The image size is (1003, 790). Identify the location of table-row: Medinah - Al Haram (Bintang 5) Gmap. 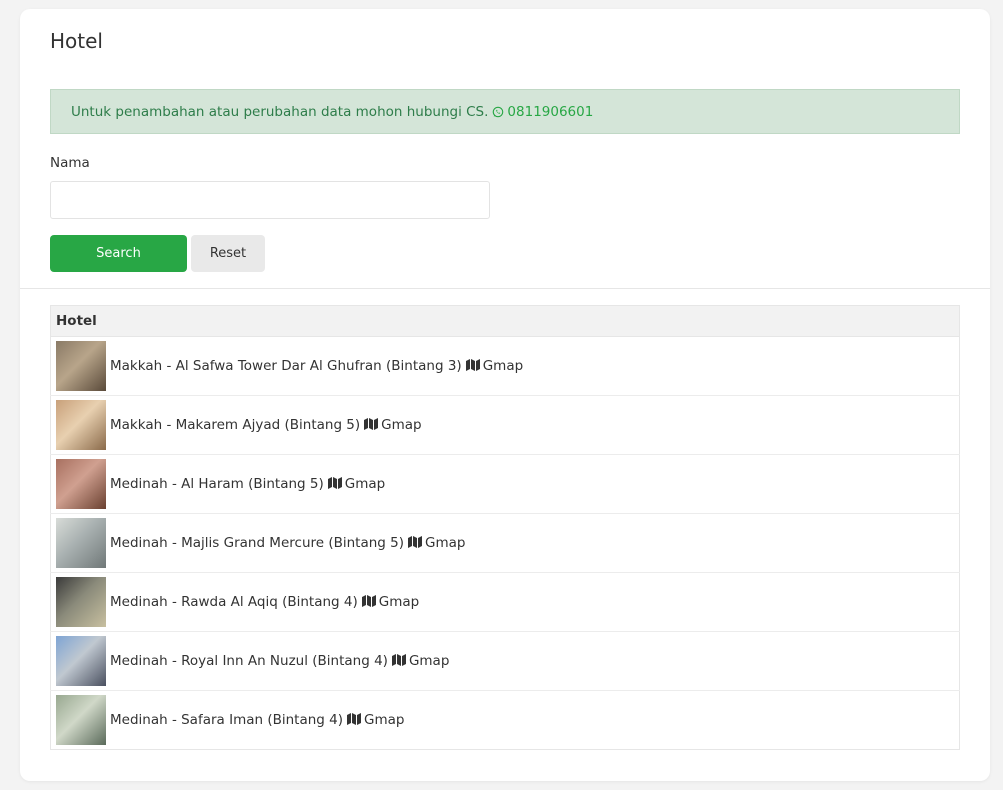
(505, 484).